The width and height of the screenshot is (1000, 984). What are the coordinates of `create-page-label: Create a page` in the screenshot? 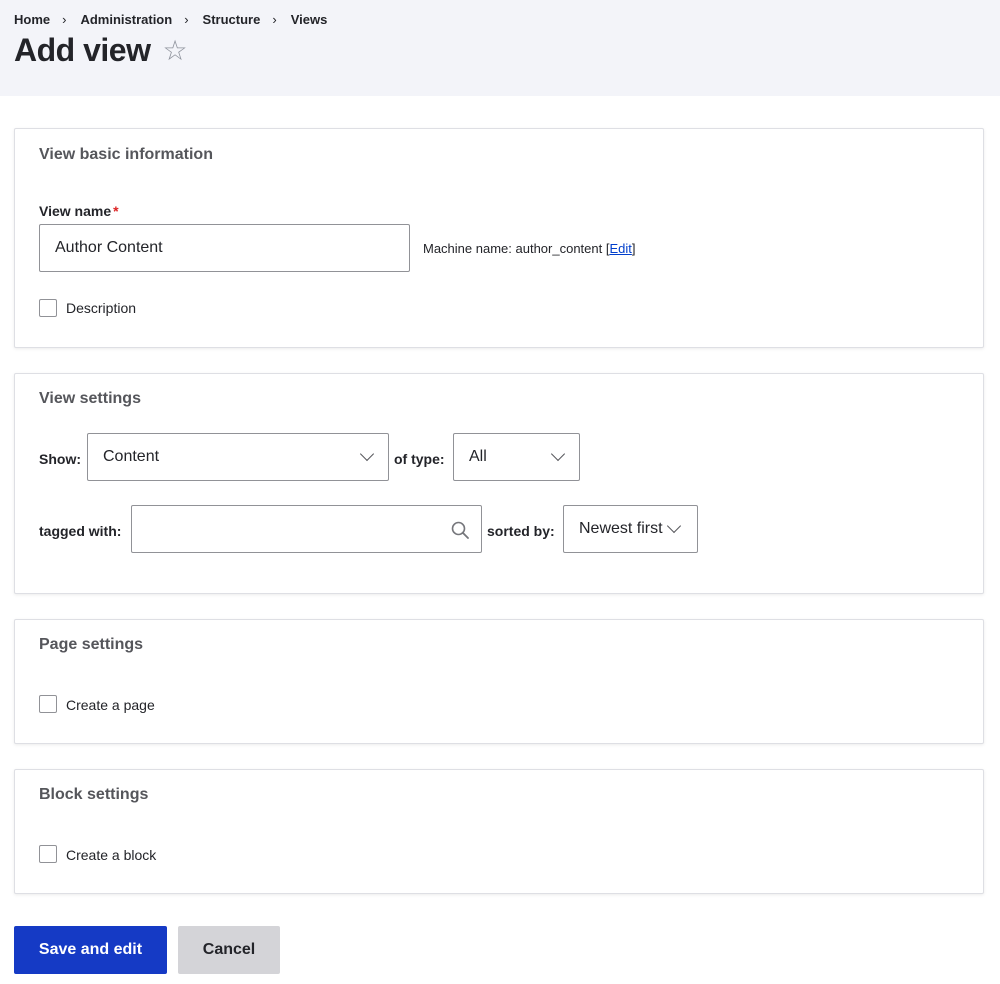 It's located at (110, 705).